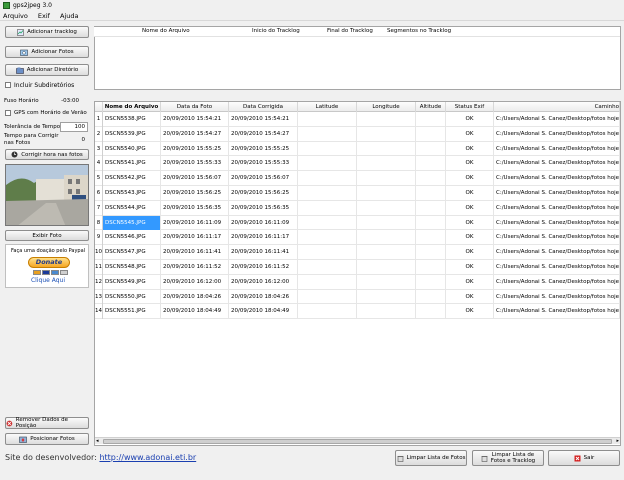 Image resolution: width=624 pixels, height=480 pixels. Describe the element at coordinates (47, 235) in the screenshot. I see `show-photo-button: Exibir Foto` at that location.